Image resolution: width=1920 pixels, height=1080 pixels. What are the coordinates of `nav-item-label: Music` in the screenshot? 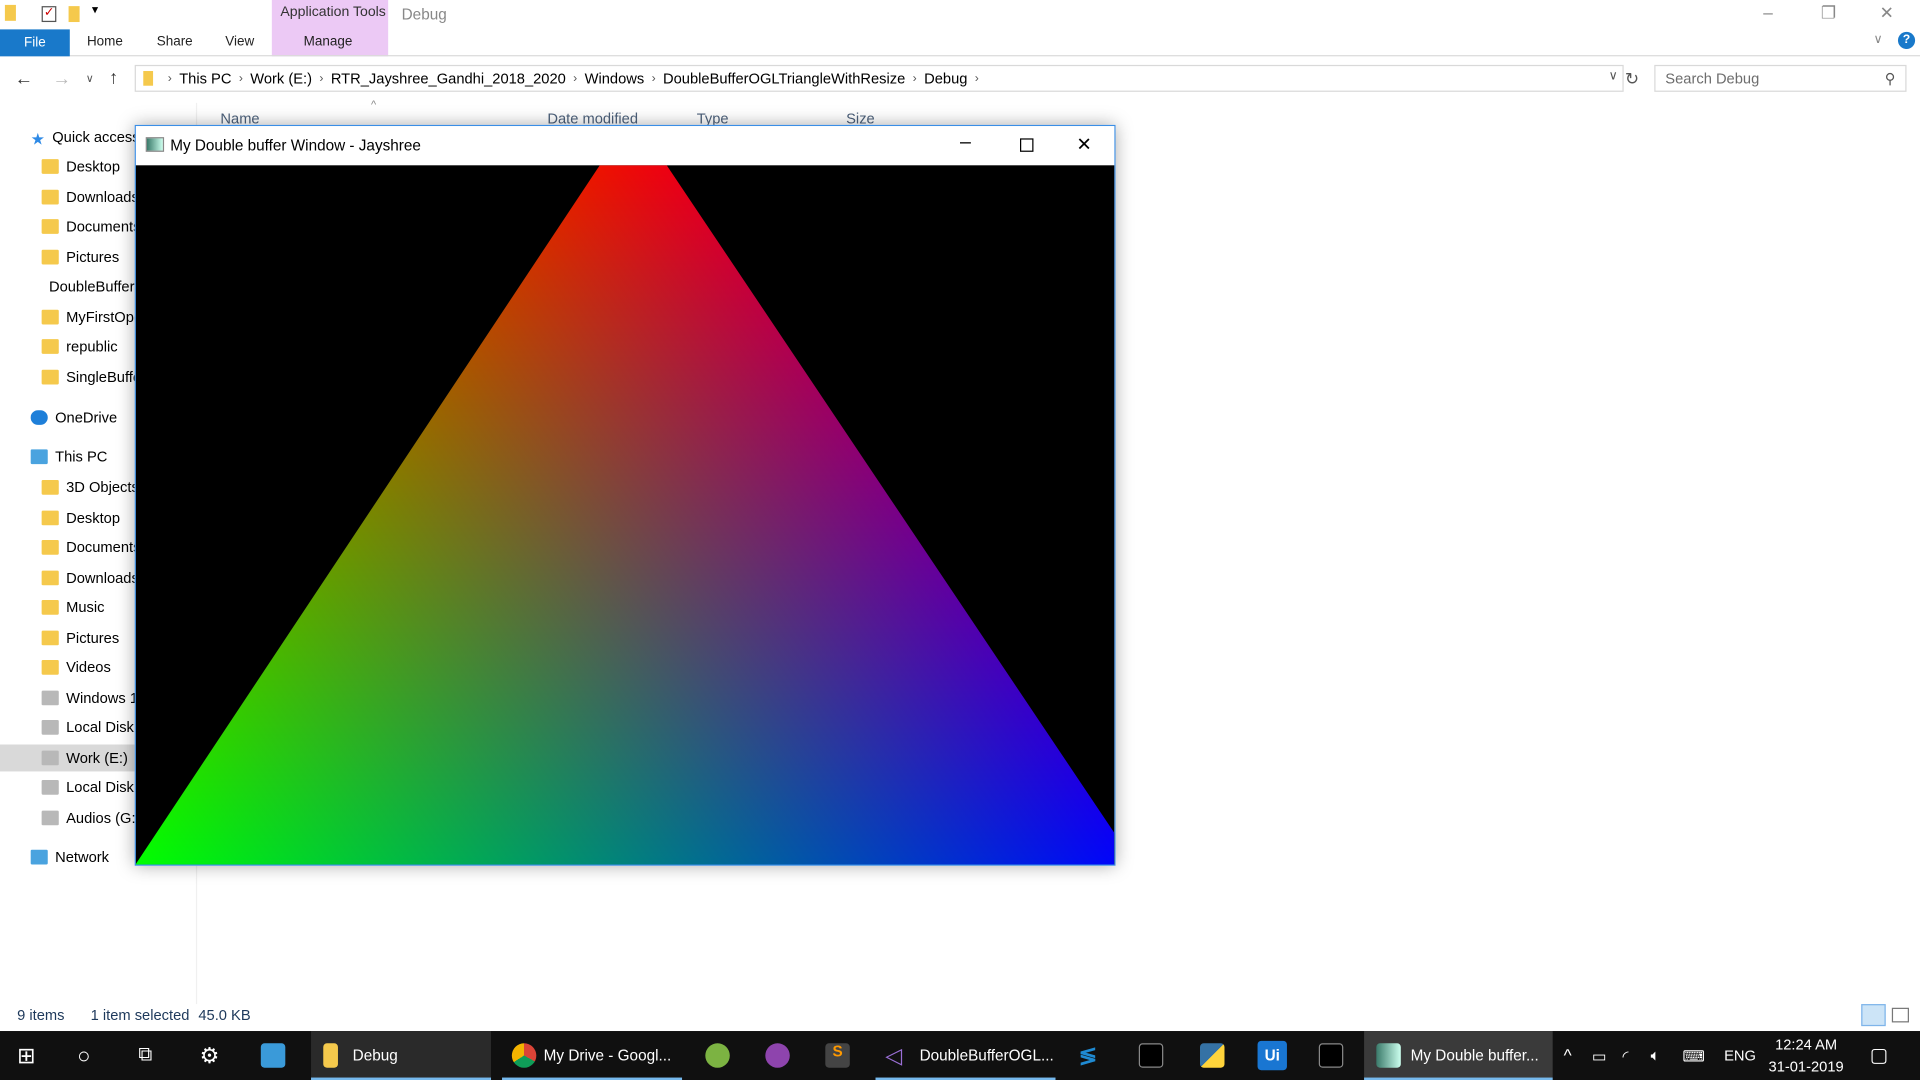 It's located at (85, 607).